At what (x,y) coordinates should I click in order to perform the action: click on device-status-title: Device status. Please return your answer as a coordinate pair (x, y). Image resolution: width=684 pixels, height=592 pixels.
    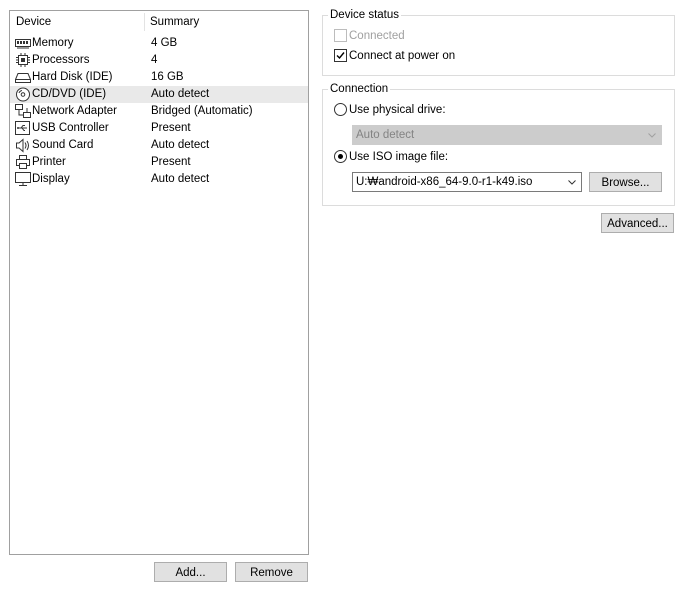
    Looking at the image, I should click on (365, 15).